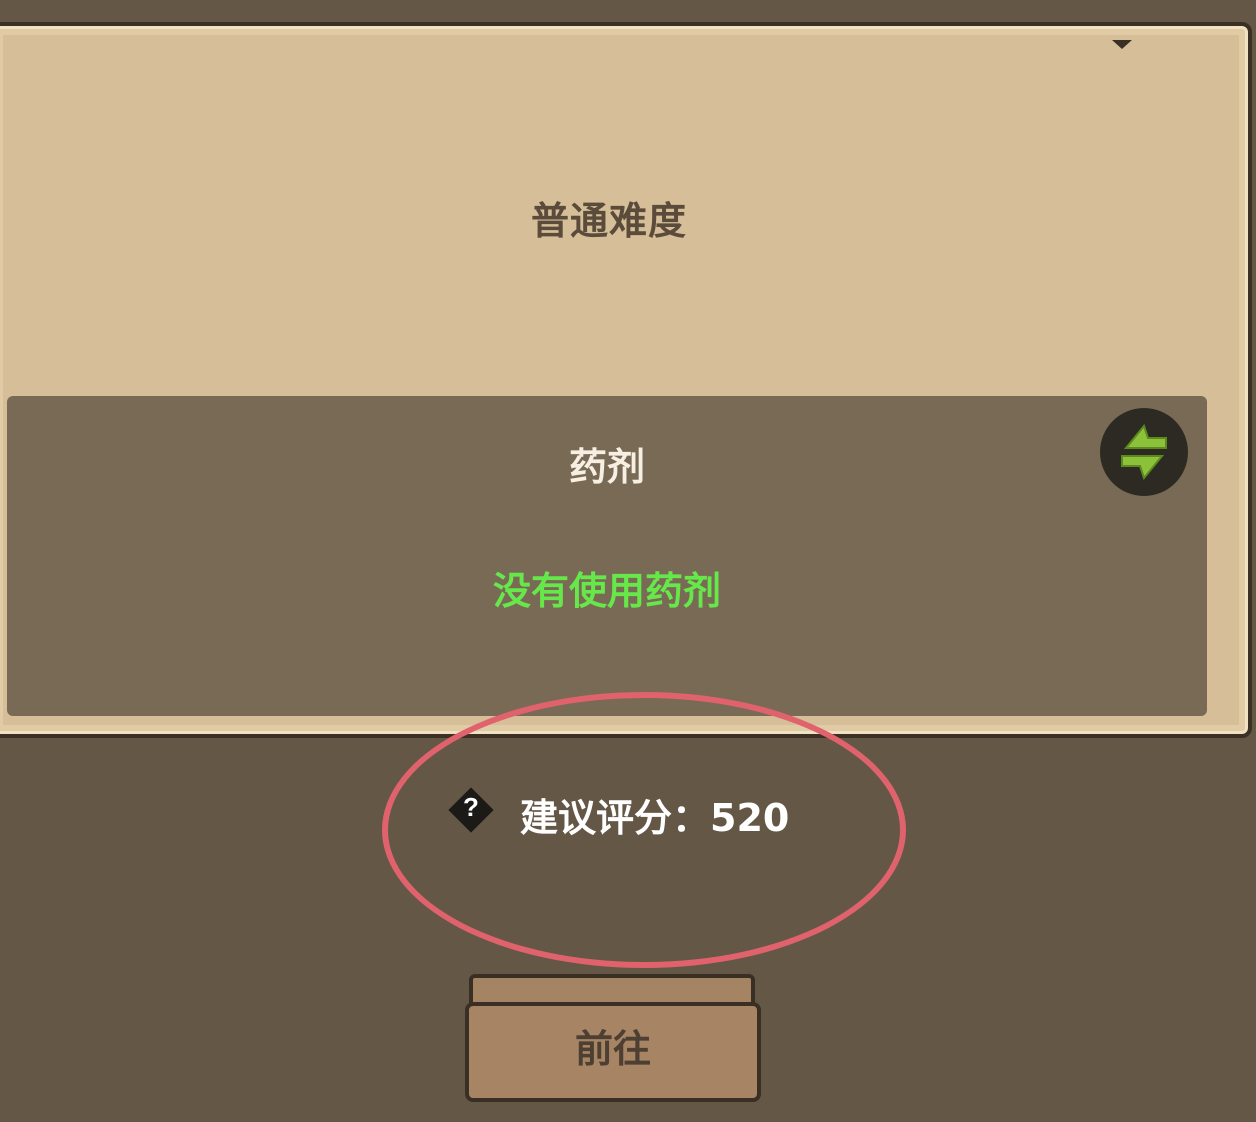  What do you see at coordinates (612, 1049) in the screenshot?
I see `go-button-label: 前往` at bounding box center [612, 1049].